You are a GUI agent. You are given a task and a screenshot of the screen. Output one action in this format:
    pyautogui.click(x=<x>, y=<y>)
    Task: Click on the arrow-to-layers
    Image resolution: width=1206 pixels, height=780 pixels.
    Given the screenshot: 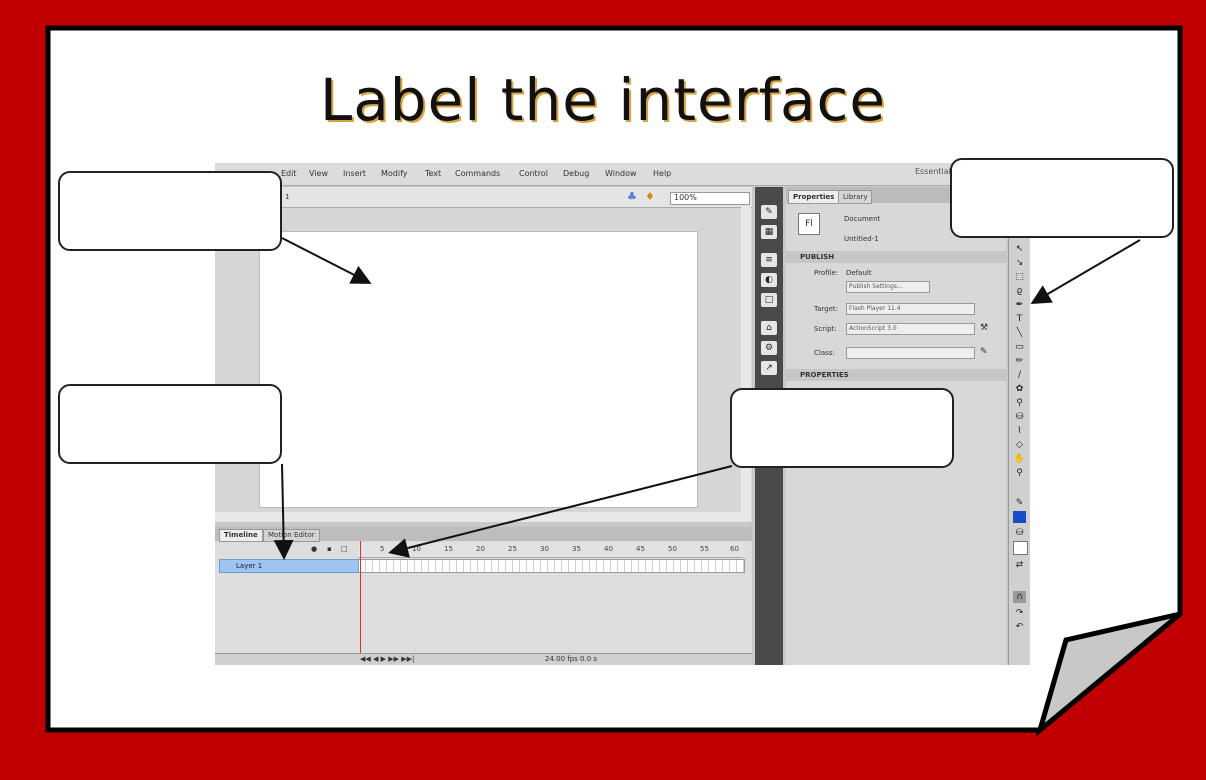 What is the action you would take?
    pyautogui.click(x=283, y=511)
    